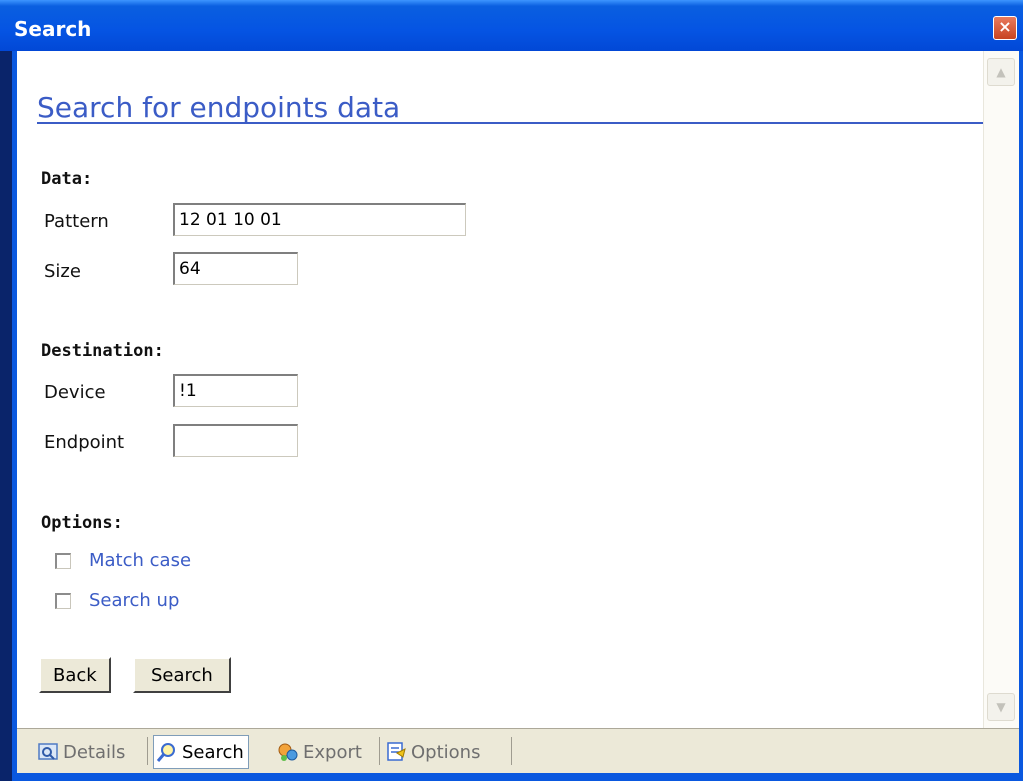 The width and height of the screenshot is (1023, 781). What do you see at coordinates (82, 523) in the screenshot?
I see `options-section-label: Options:` at bounding box center [82, 523].